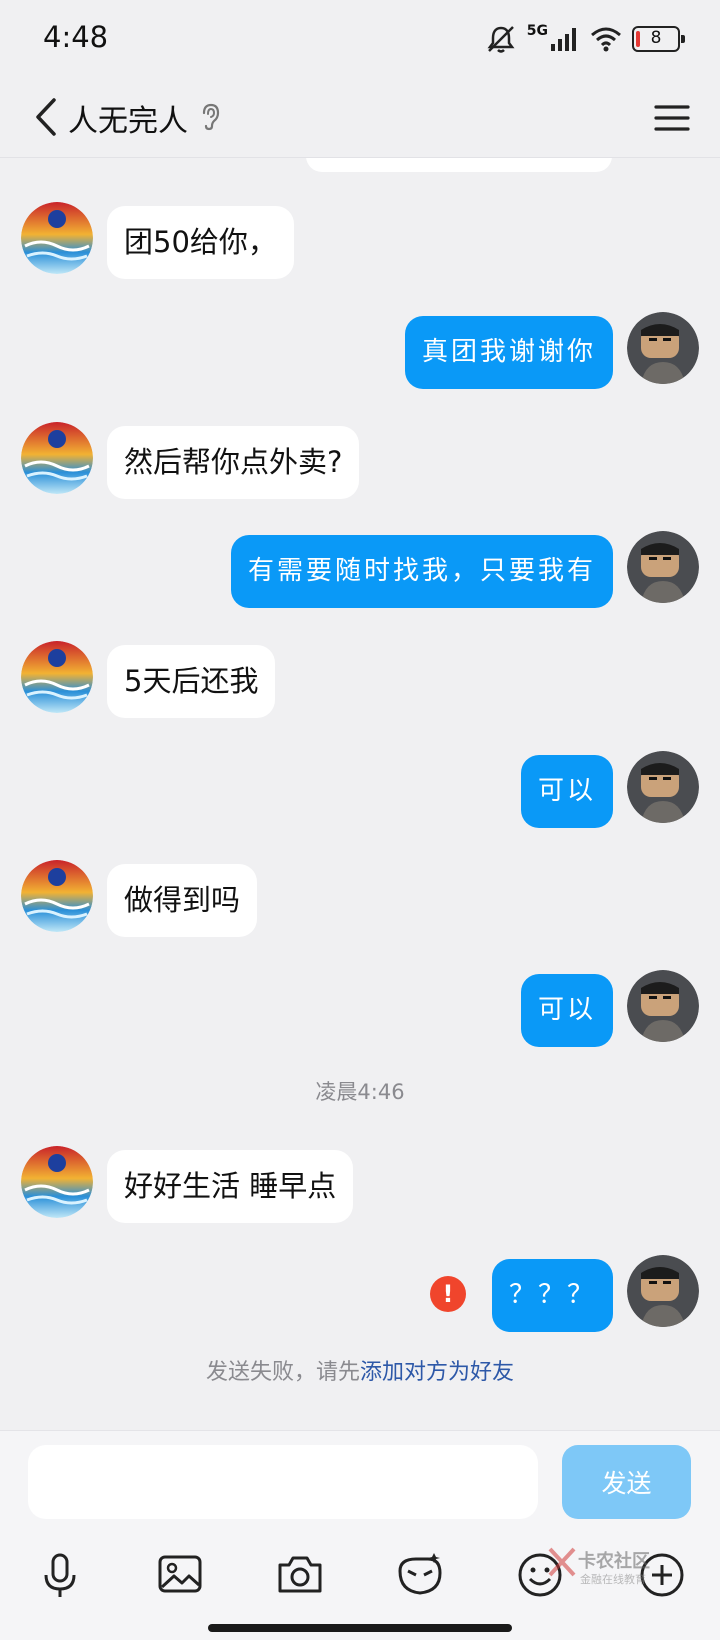  What do you see at coordinates (360, 352) in the screenshot?
I see `message-row: 真团我谢谢你` at bounding box center [360, 352].